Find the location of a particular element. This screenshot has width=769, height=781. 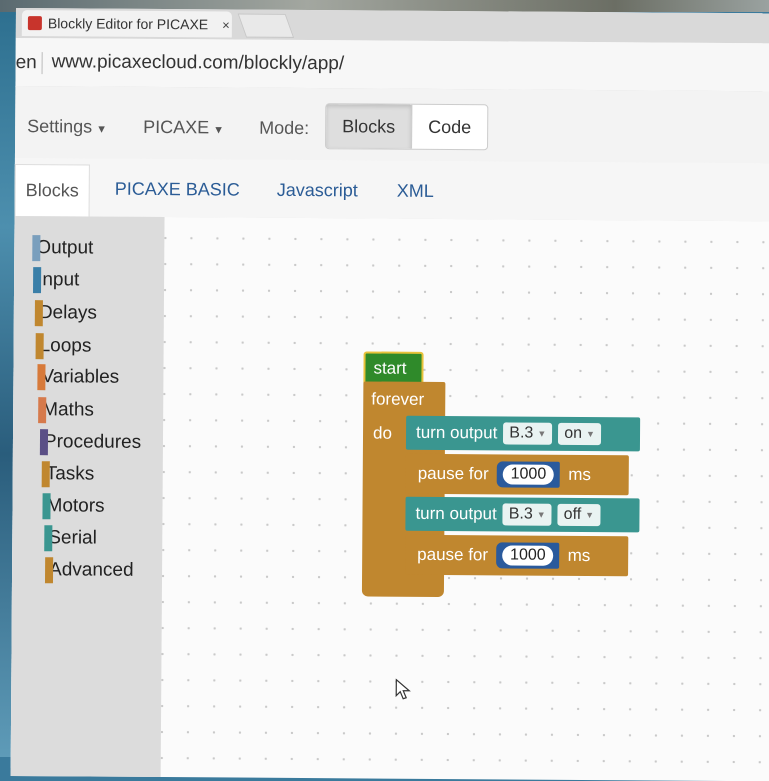

browser-tab-title: Blockly Editor for PICAXE is located at coordinates (128, 24).